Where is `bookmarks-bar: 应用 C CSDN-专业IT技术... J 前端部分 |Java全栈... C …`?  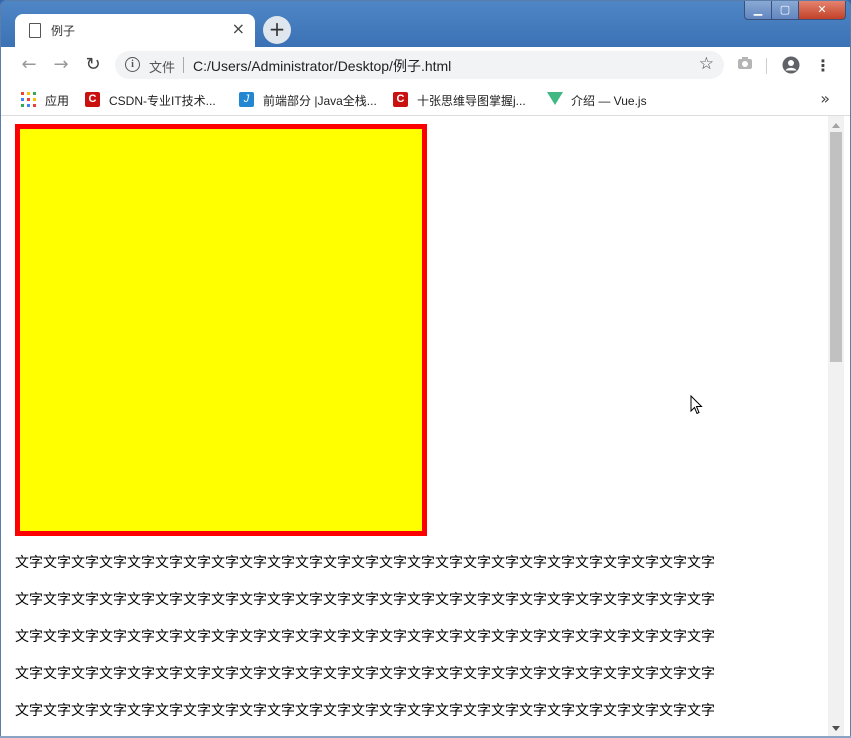
bookmarks-bar: 应用 C CSDN-专业IT技术... J 前端部分 |Java全栈... C … is located at coordinates (425, 100).